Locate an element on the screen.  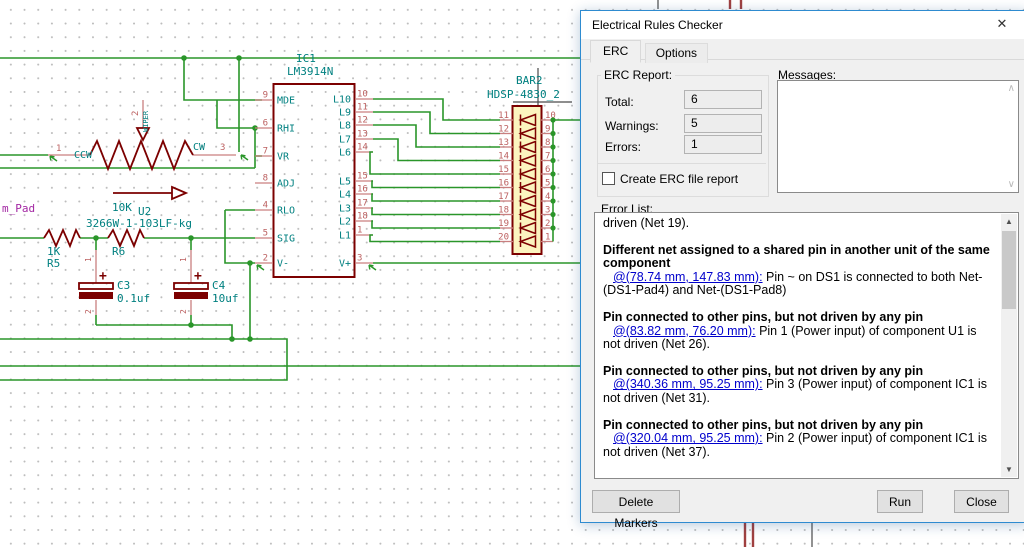
ic1-ref: IC1 is located at coordinates (306, 58).